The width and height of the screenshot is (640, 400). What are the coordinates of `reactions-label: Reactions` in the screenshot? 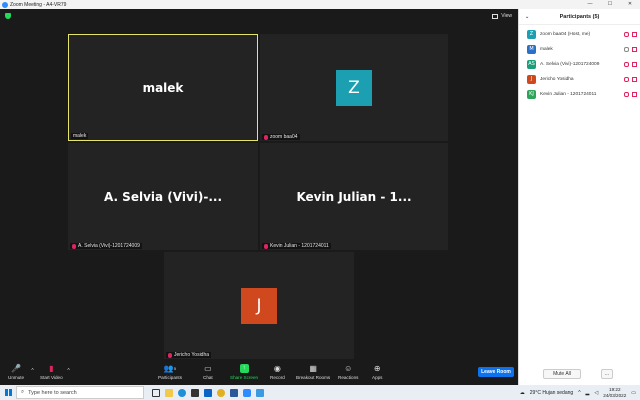 It's located at (348, 377).